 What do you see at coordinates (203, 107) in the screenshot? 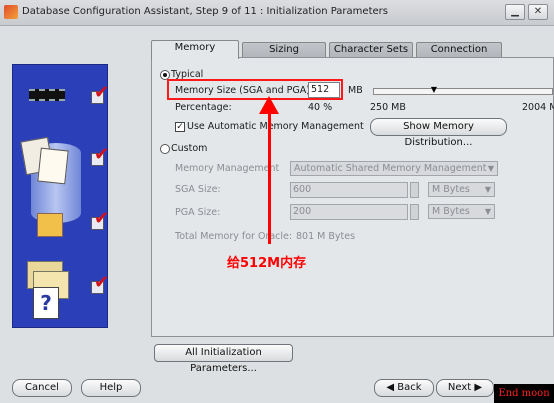
I see `percentage-label: Percentage:` at bounding box center [203, 107].